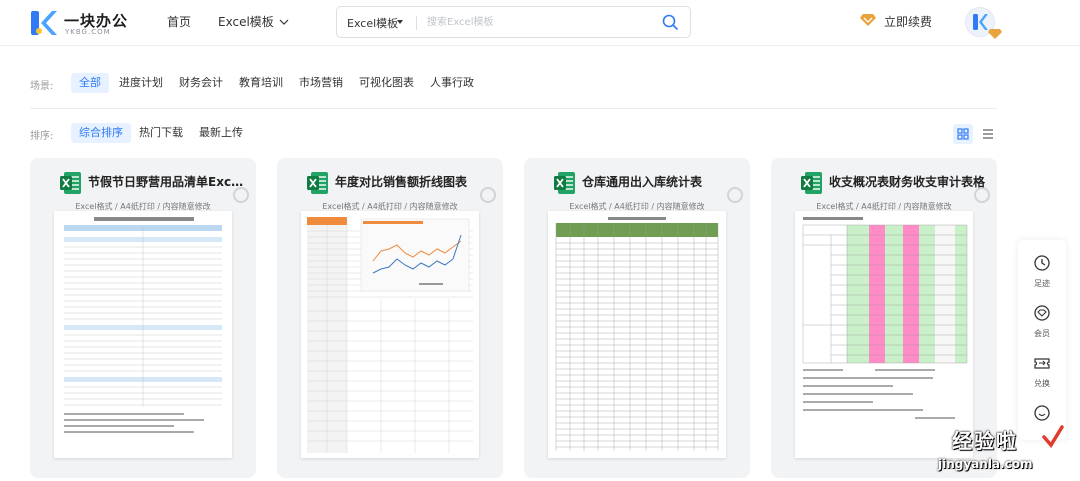 The image size is (1080, 481). What do you see at coordinates (221, 133) in the screenshot?
I see `sort-chip-latest: 最新上传` at bounding box center [221, 133].